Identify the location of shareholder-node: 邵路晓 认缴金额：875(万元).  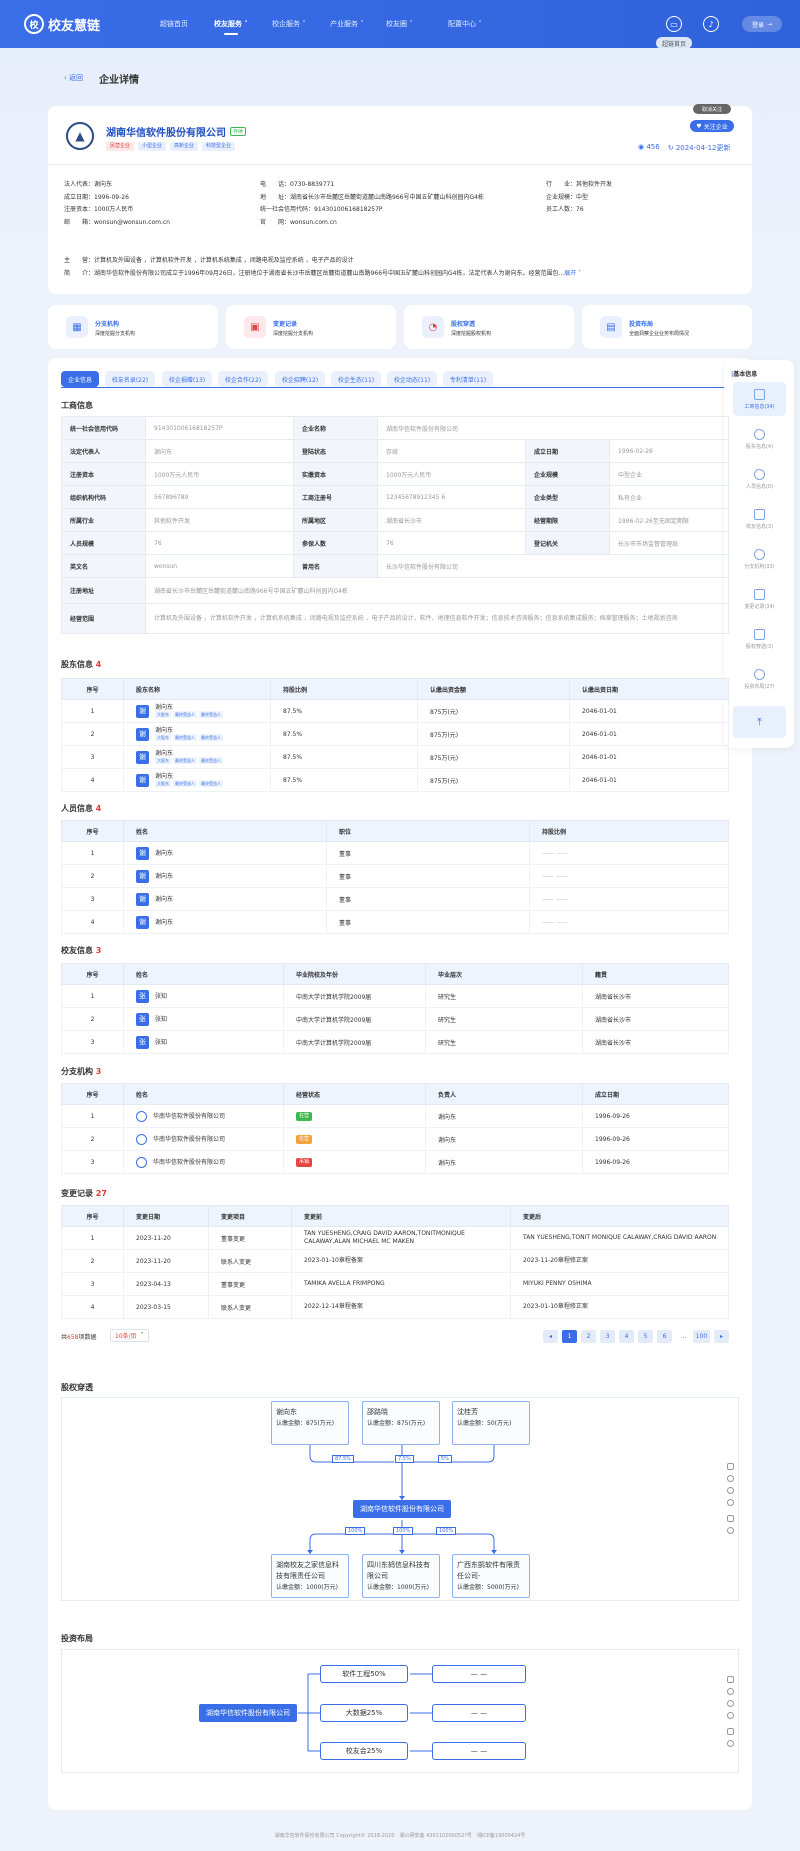
(401, 1423).